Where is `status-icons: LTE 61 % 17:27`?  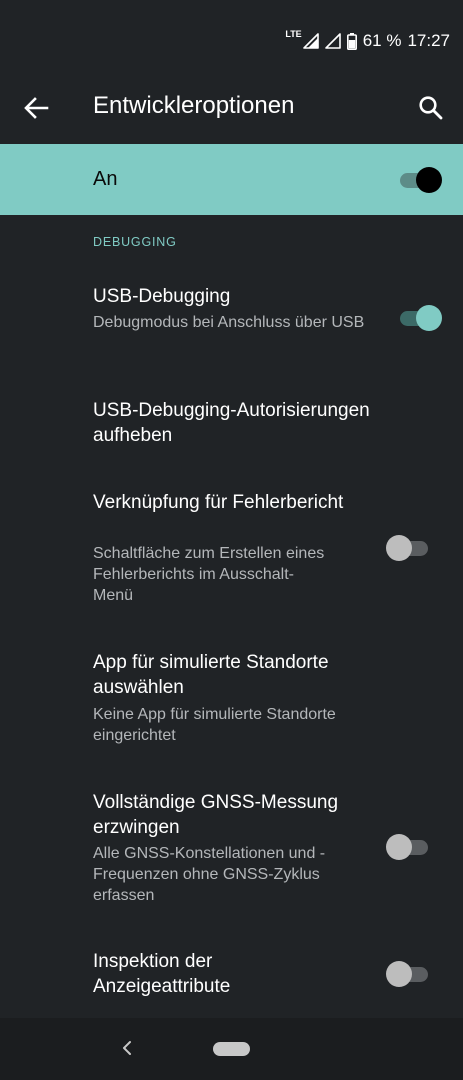
status-icons: LTE 61 % 17:27 is located at coordinates (367, 40).